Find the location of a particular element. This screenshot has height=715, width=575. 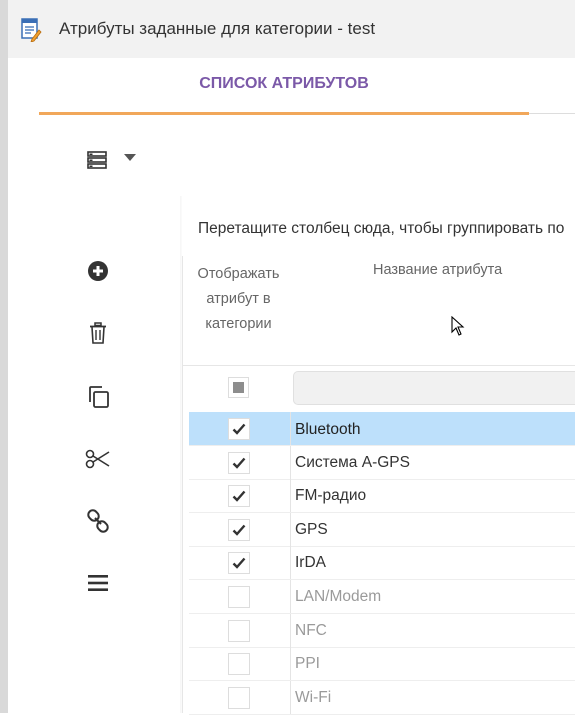

column-header-name: Название атрибута is located at coordinates (437, 270).